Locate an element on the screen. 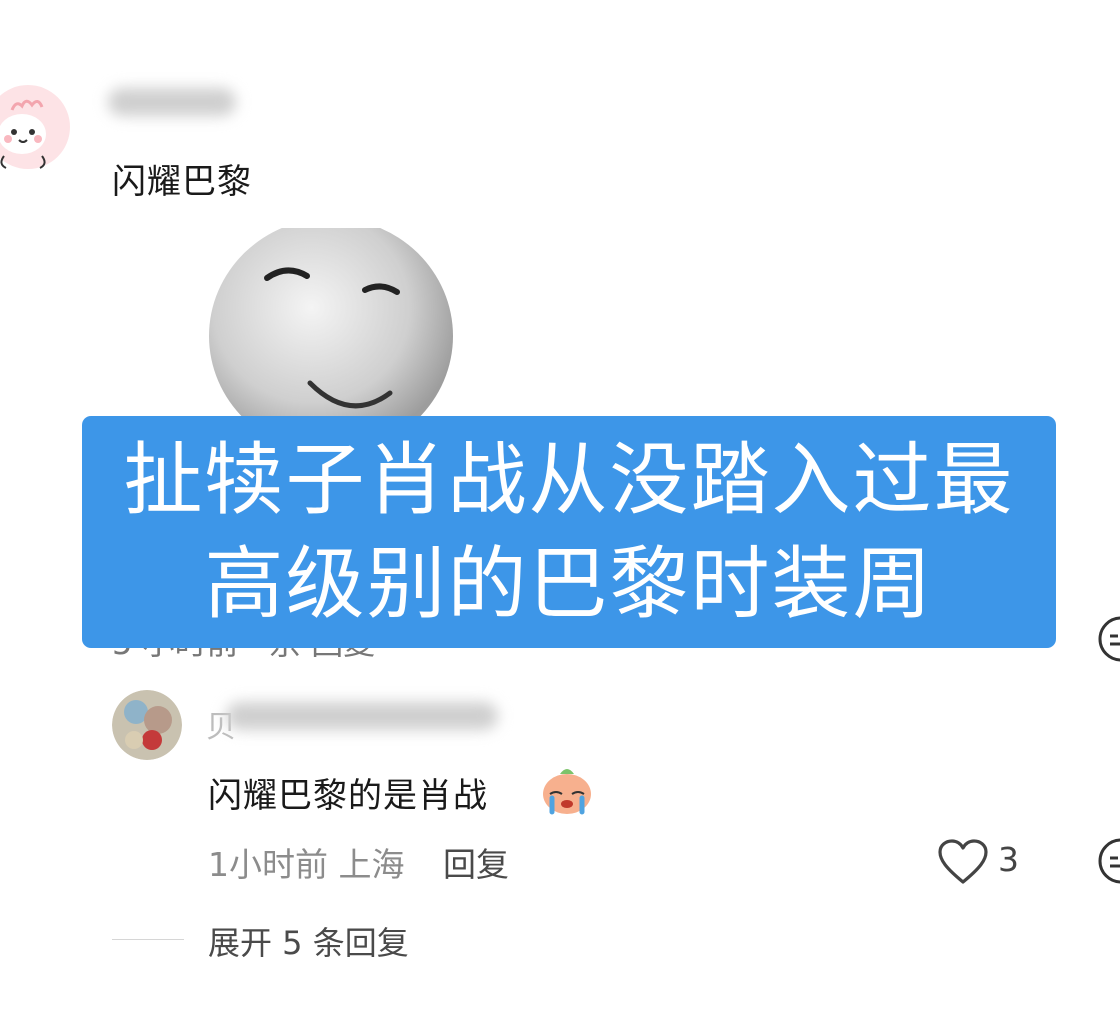  comment-text: 闪耀巴黎 is located at coordinates (182, 182).